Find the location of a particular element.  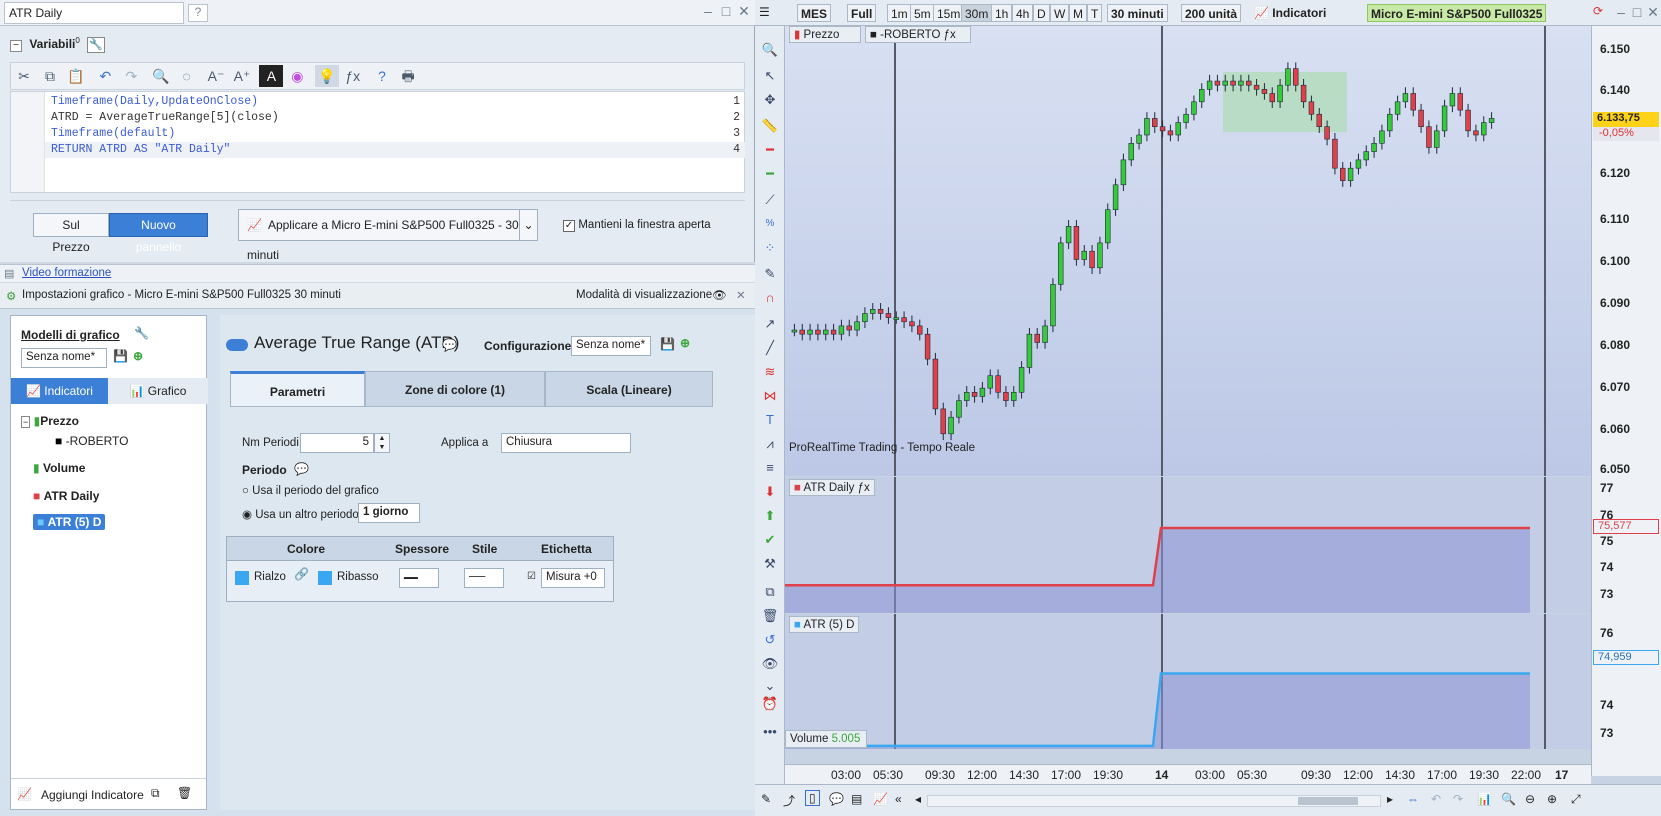

model-select: Senza nome* is located at coordinates (64, 358).